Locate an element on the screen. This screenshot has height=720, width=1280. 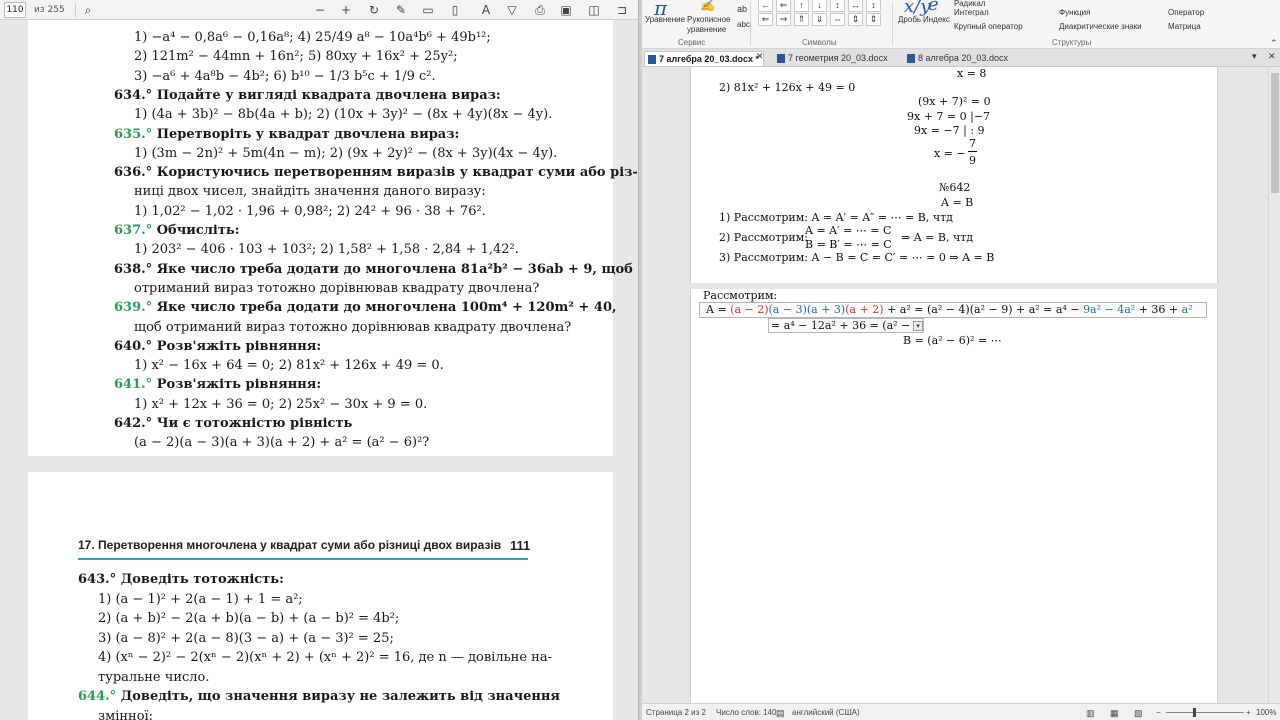
index-button: Индекс is located at coordinates (936, 19).